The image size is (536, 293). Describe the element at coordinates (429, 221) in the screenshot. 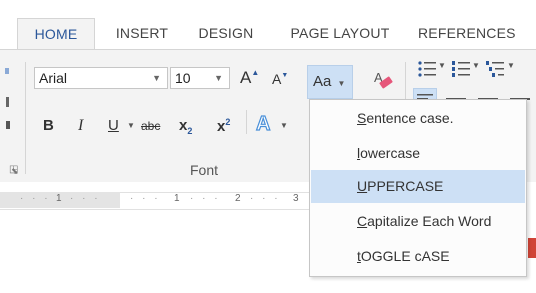

I see `menu-item-label: apitalize Each Word` at that location.